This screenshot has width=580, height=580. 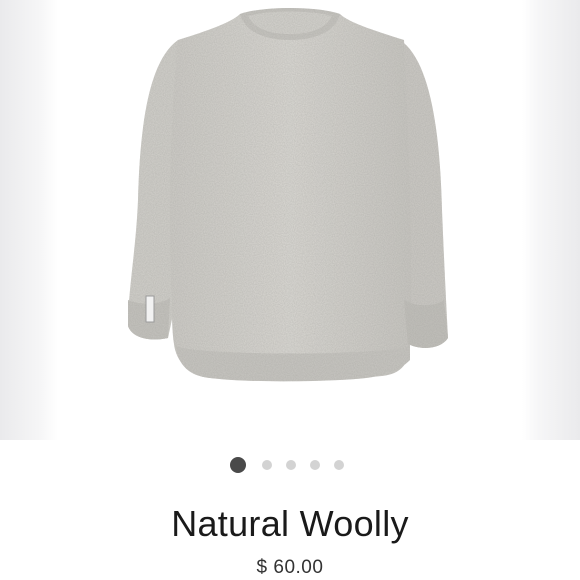 What do you see at coordinates (290, 523) in the screenshot?
I see `product-title: Natural Woolly` at bounding box center [290, 523].